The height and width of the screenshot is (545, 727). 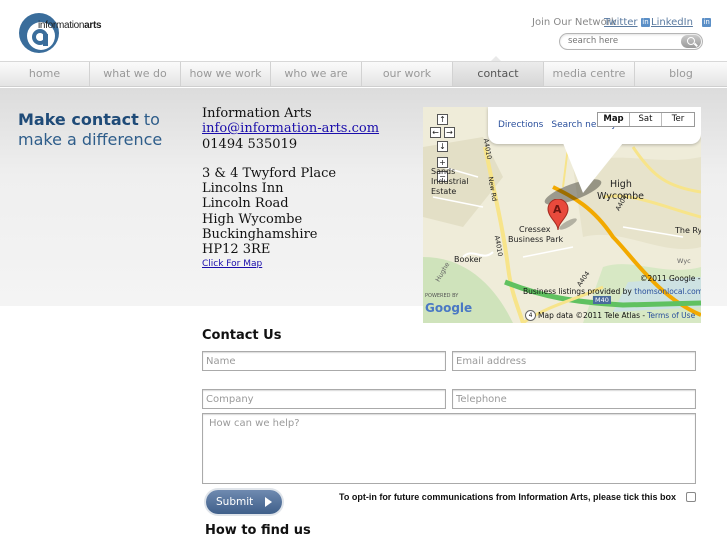 I want to click on pan-left-icon: ←, so click(x=435, y=132).